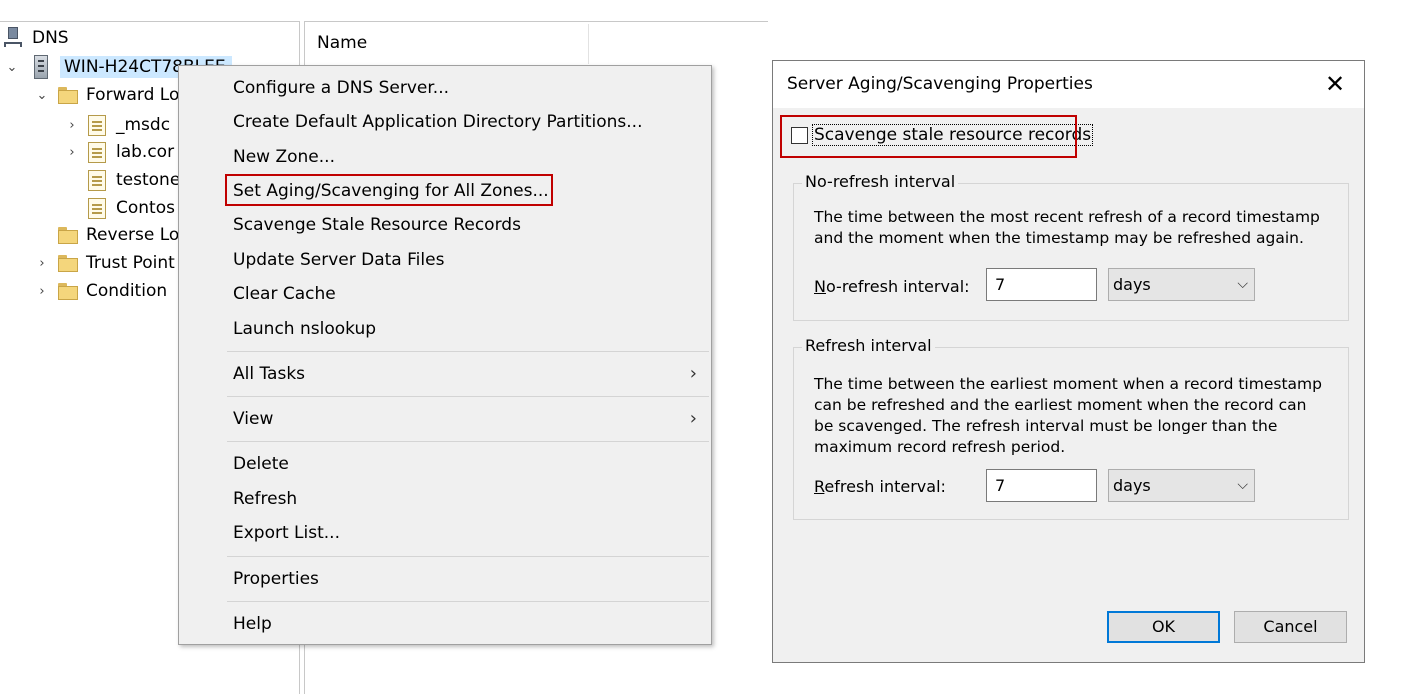 This screenshot has height=694, width=1425. I want to click on menu-item-refresh: Refresh, so click(265, 499).